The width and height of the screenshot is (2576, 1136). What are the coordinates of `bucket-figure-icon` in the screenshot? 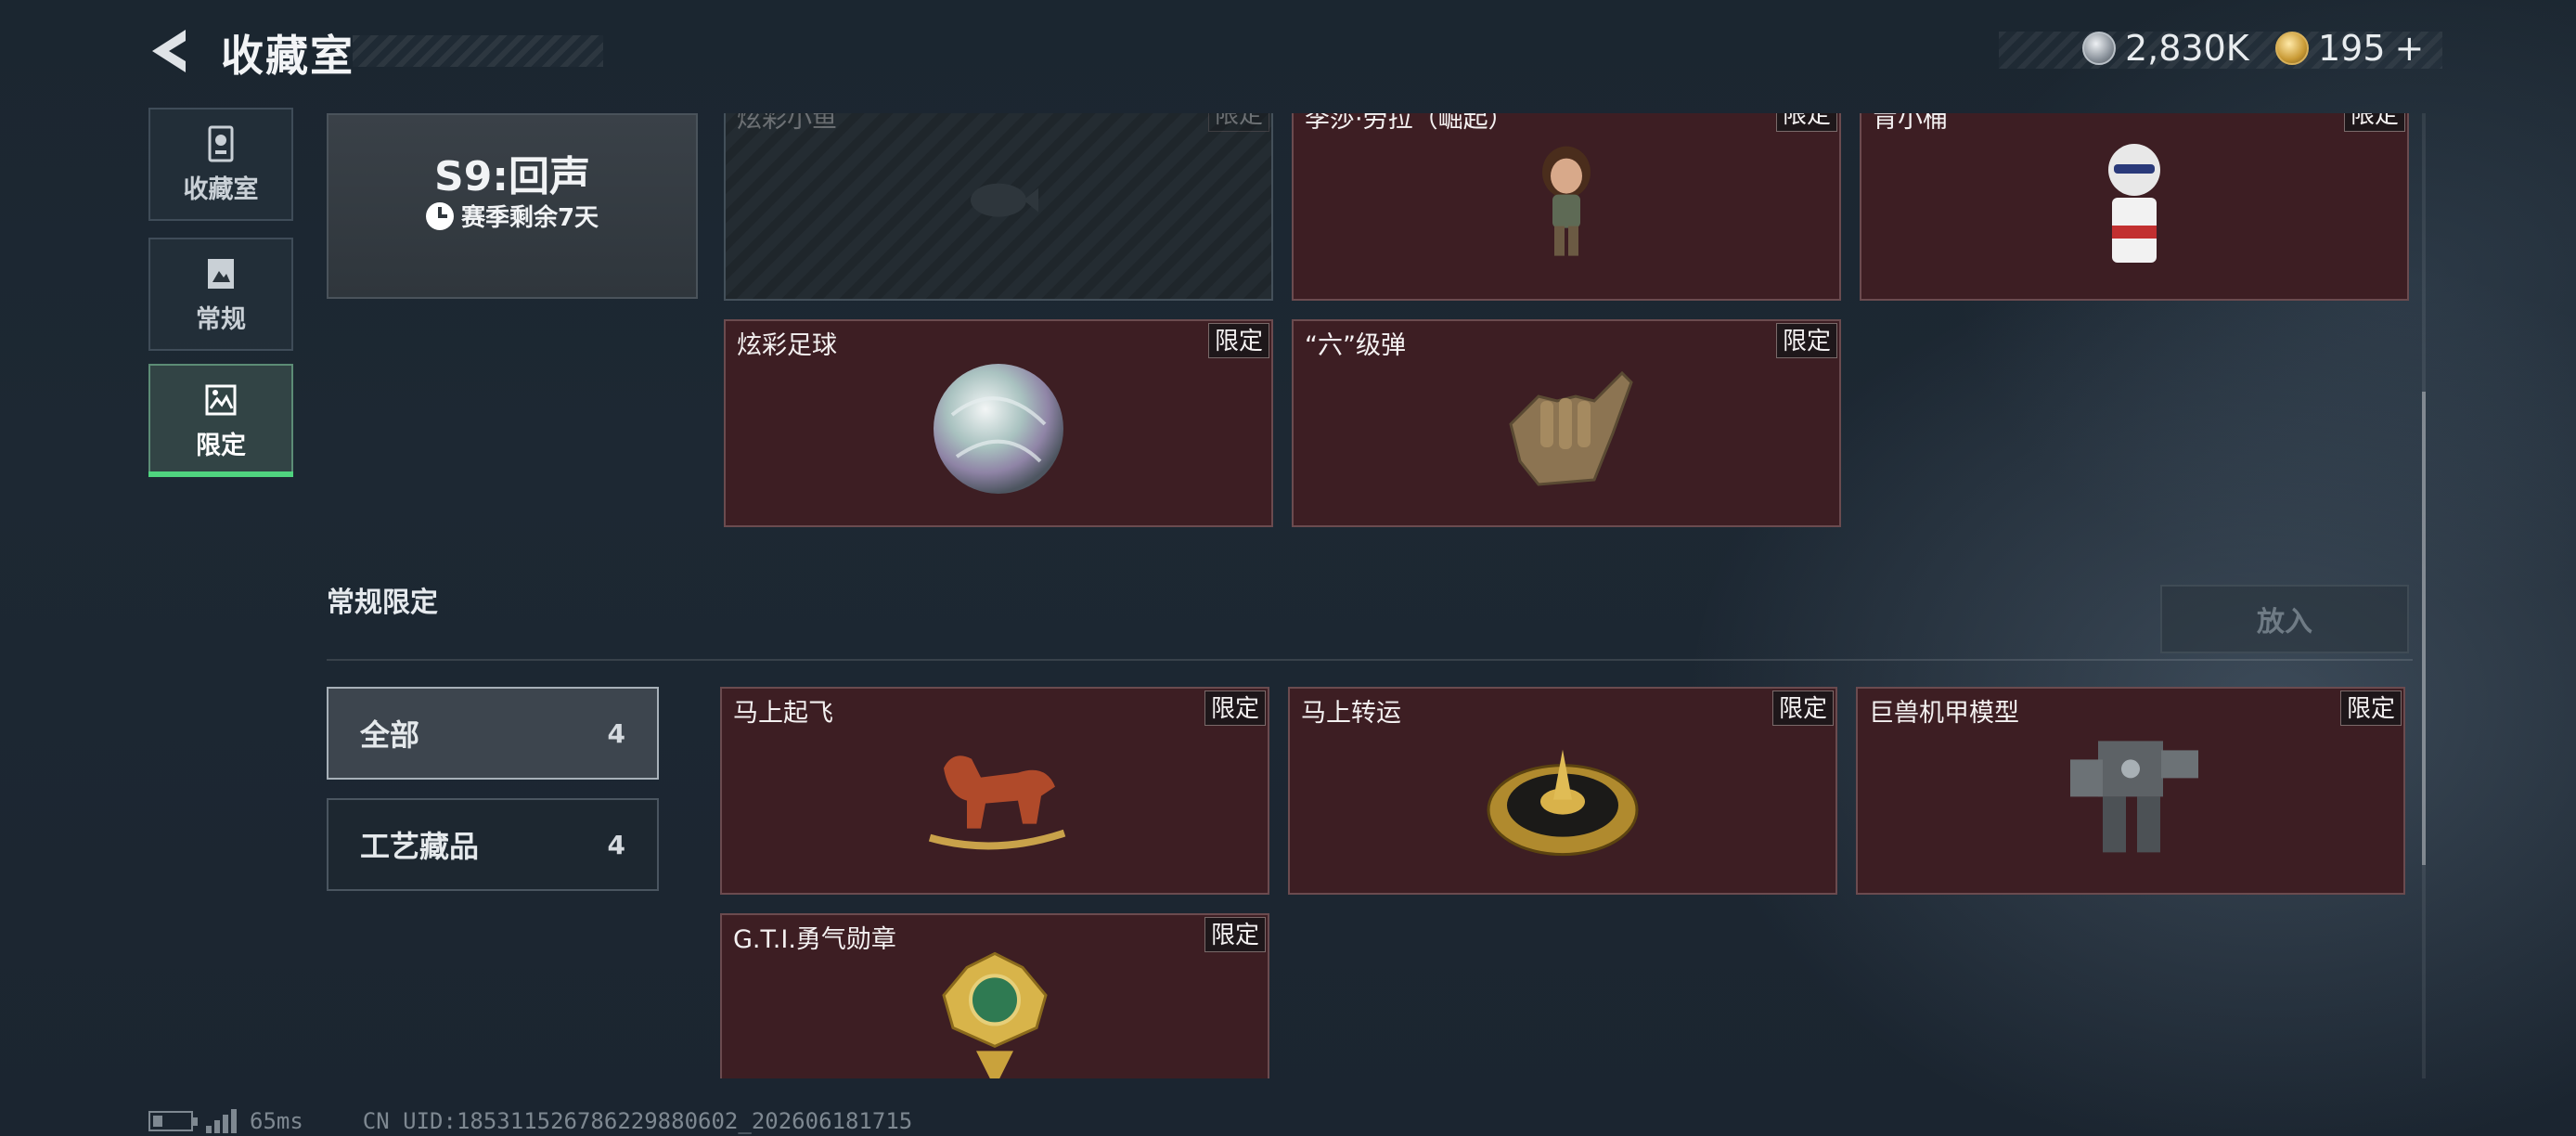 It's located at (2134, 203).